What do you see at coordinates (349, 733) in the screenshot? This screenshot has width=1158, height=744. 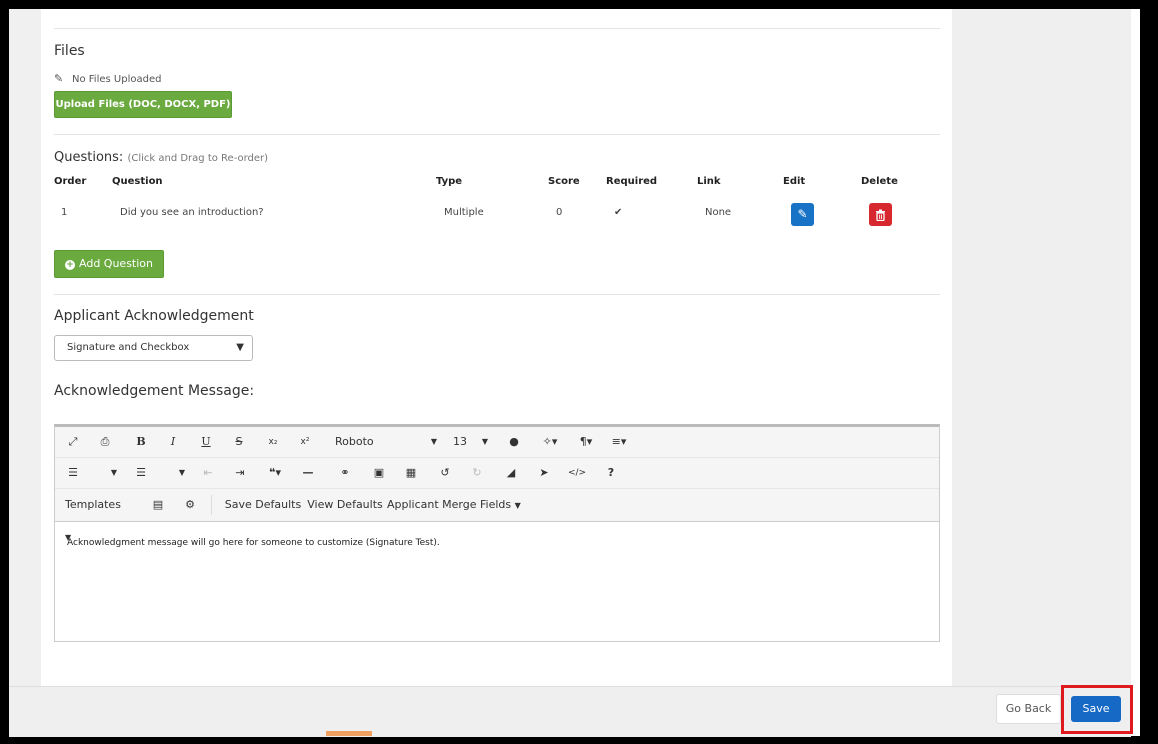 I see `decorative-mark` at bounding box center [349, 733].